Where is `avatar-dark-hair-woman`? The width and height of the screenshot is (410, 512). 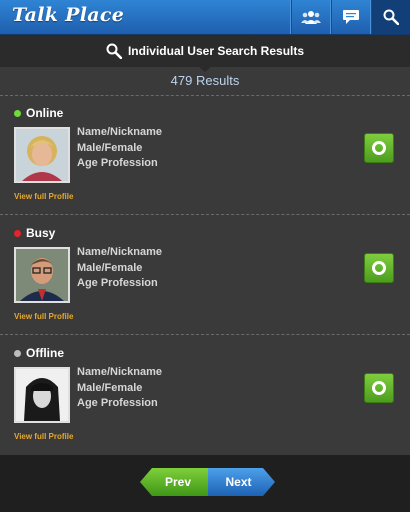 avatar-dark-hair-woman is located at coordinates (42, 395).